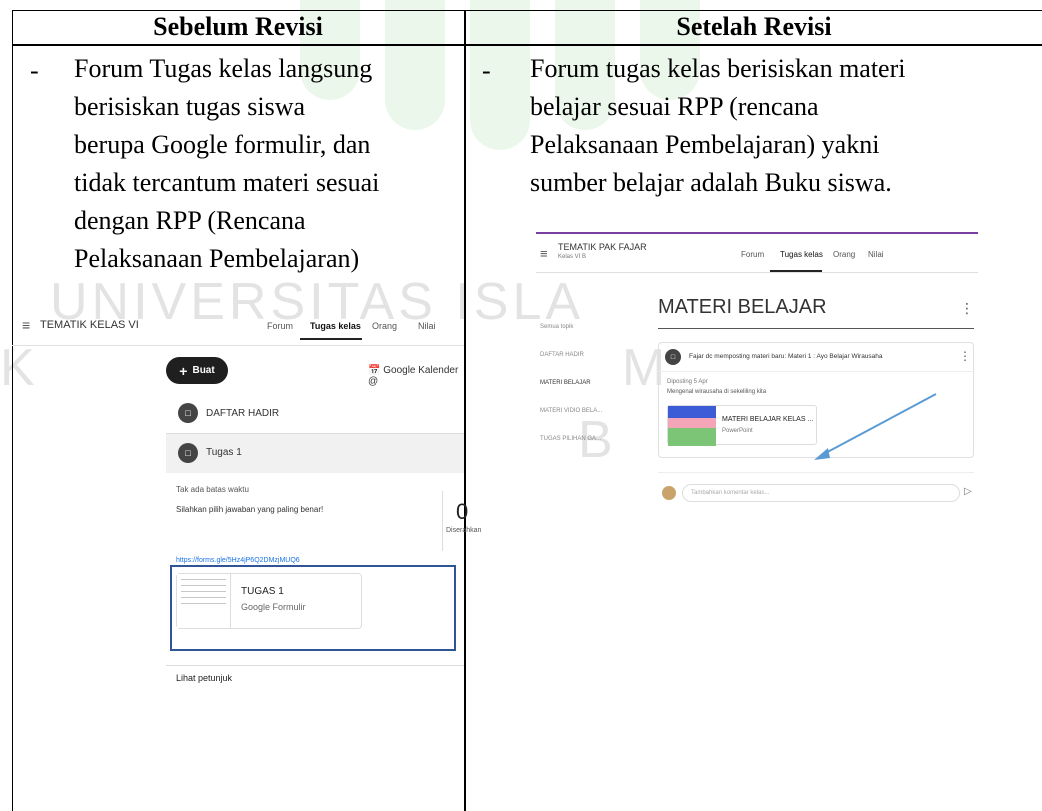  I want to click on form-link: https://forms.gle/5Hz4jP6Q2DMzjMUQ6, so click(238, 560).